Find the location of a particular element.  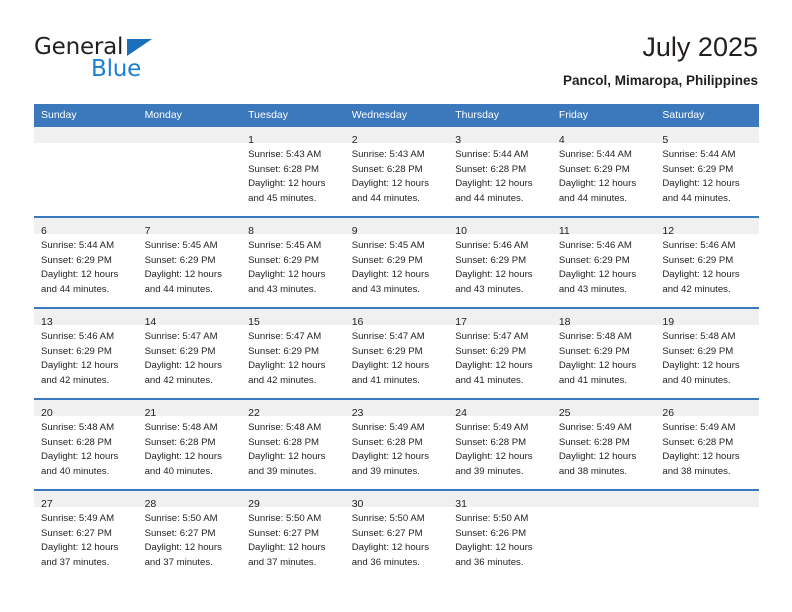

day-number-band: 4 is located at coordinates (603, 136).